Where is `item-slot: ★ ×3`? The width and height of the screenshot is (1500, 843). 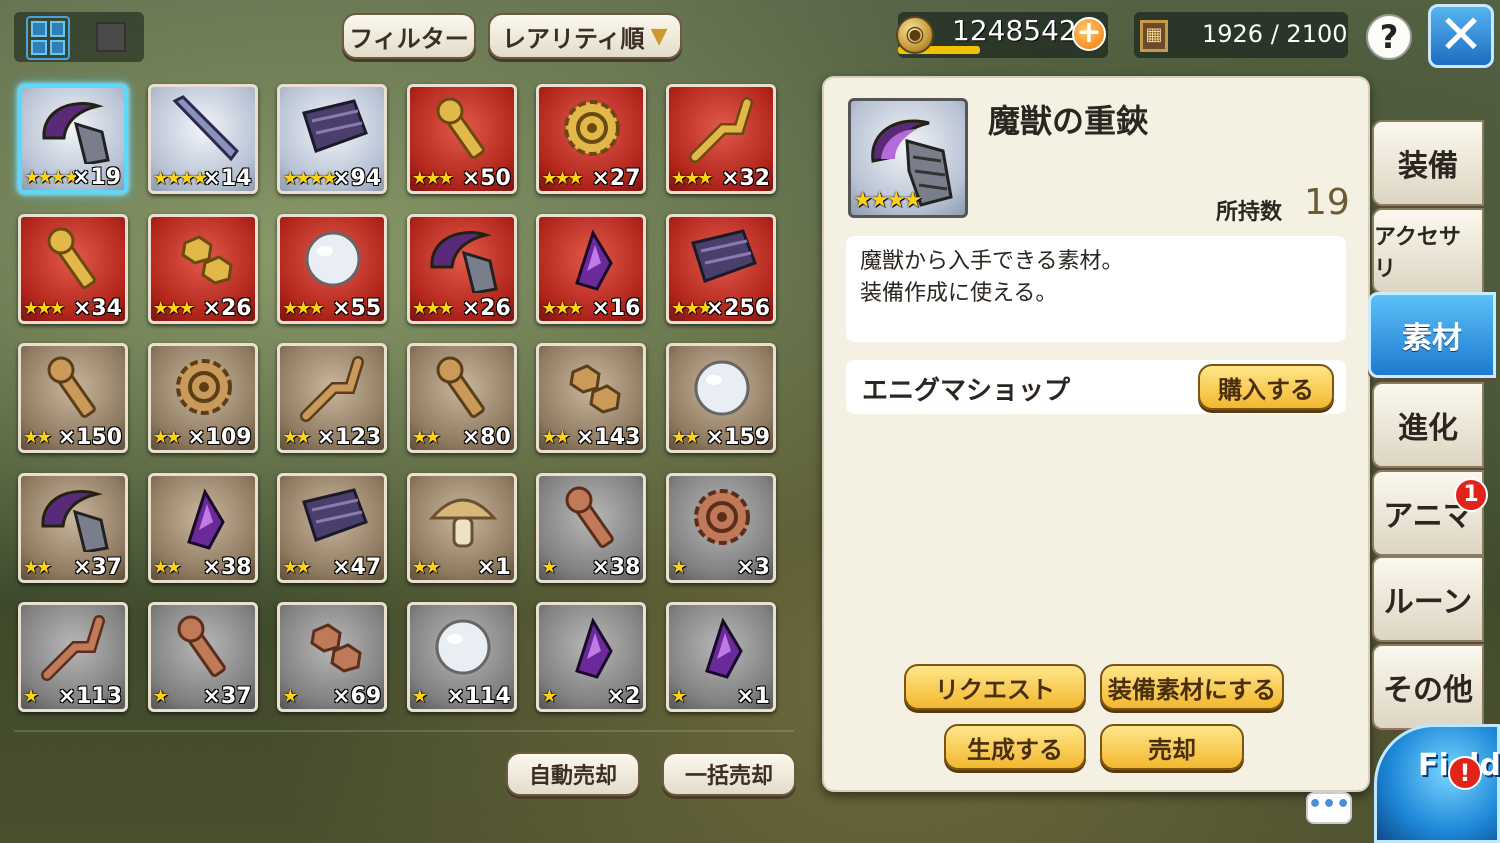
item-slot: ★ ×3 is located at coordinates (721, 527).